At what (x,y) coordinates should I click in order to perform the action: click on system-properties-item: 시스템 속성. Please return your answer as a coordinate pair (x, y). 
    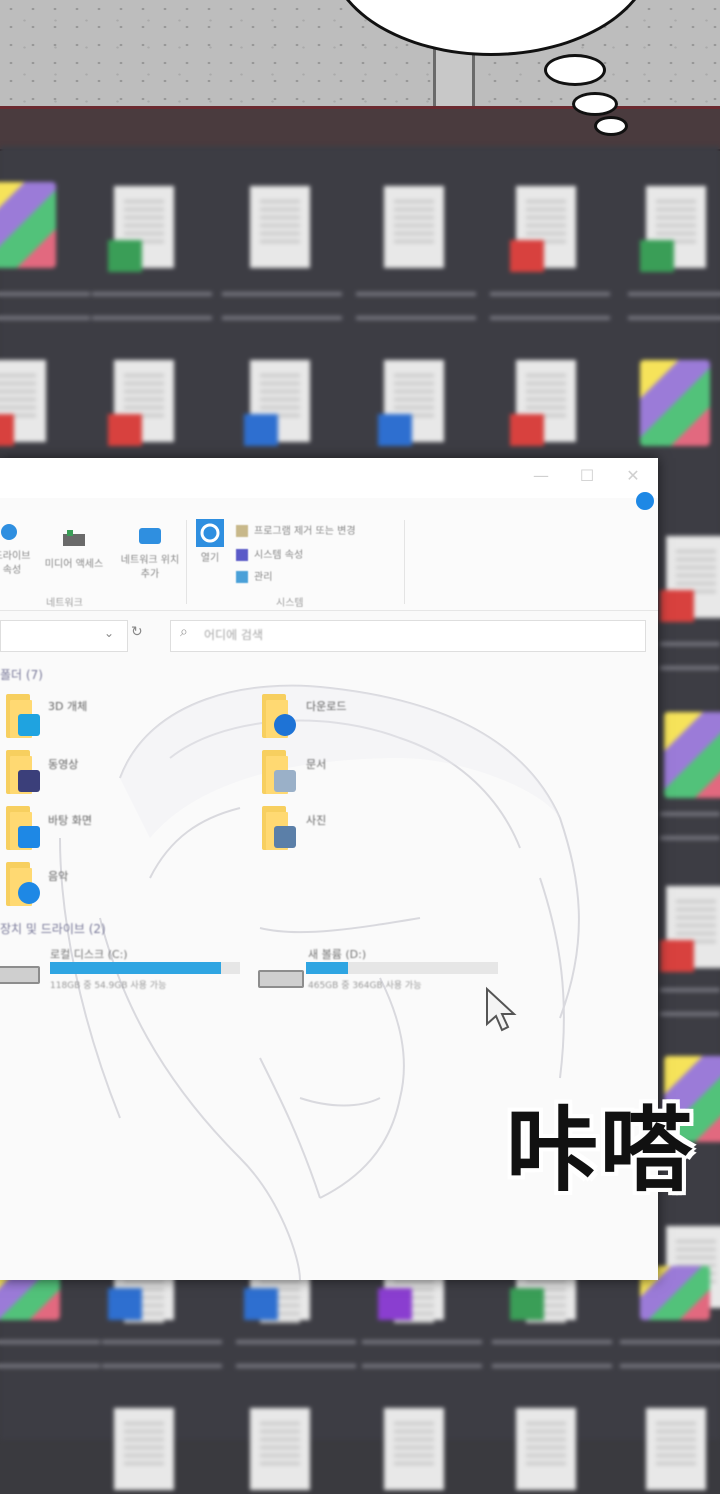
    Looking at the image, I should click on (269, 553).